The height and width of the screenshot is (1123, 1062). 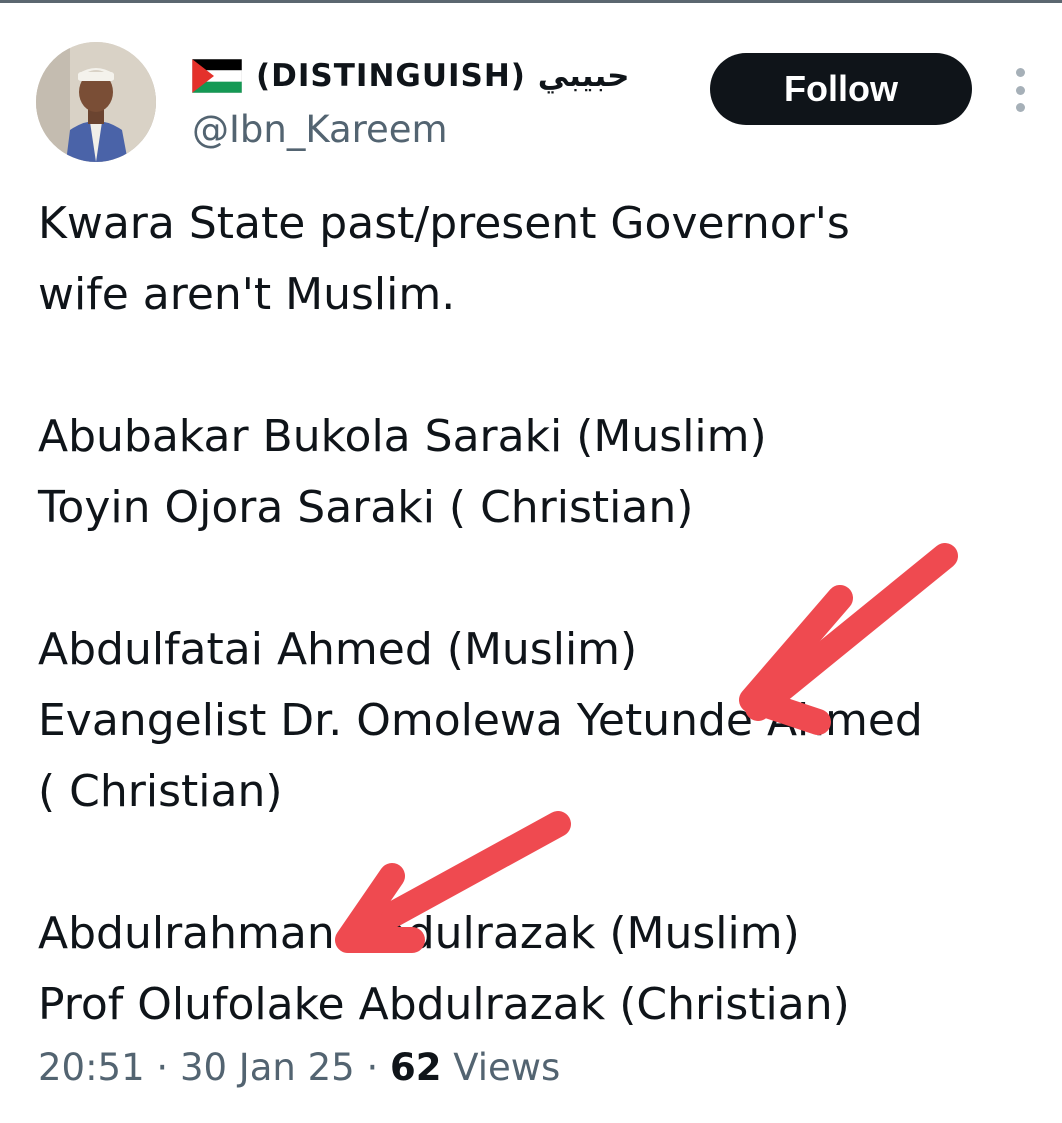 I want to click on more-vertical-icon, so click(x=1020, y=90).